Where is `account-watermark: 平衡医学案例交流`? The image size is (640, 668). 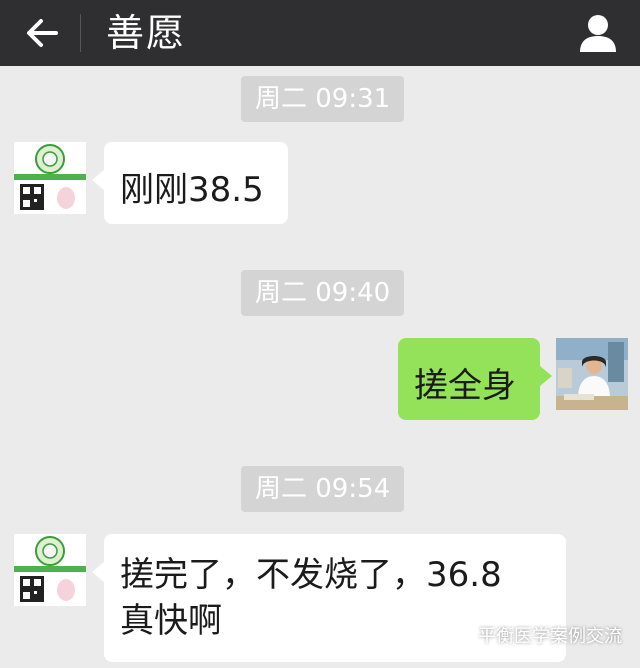
account-watermark: 平衡医学案例交流 is located at coordinates (534, 637).